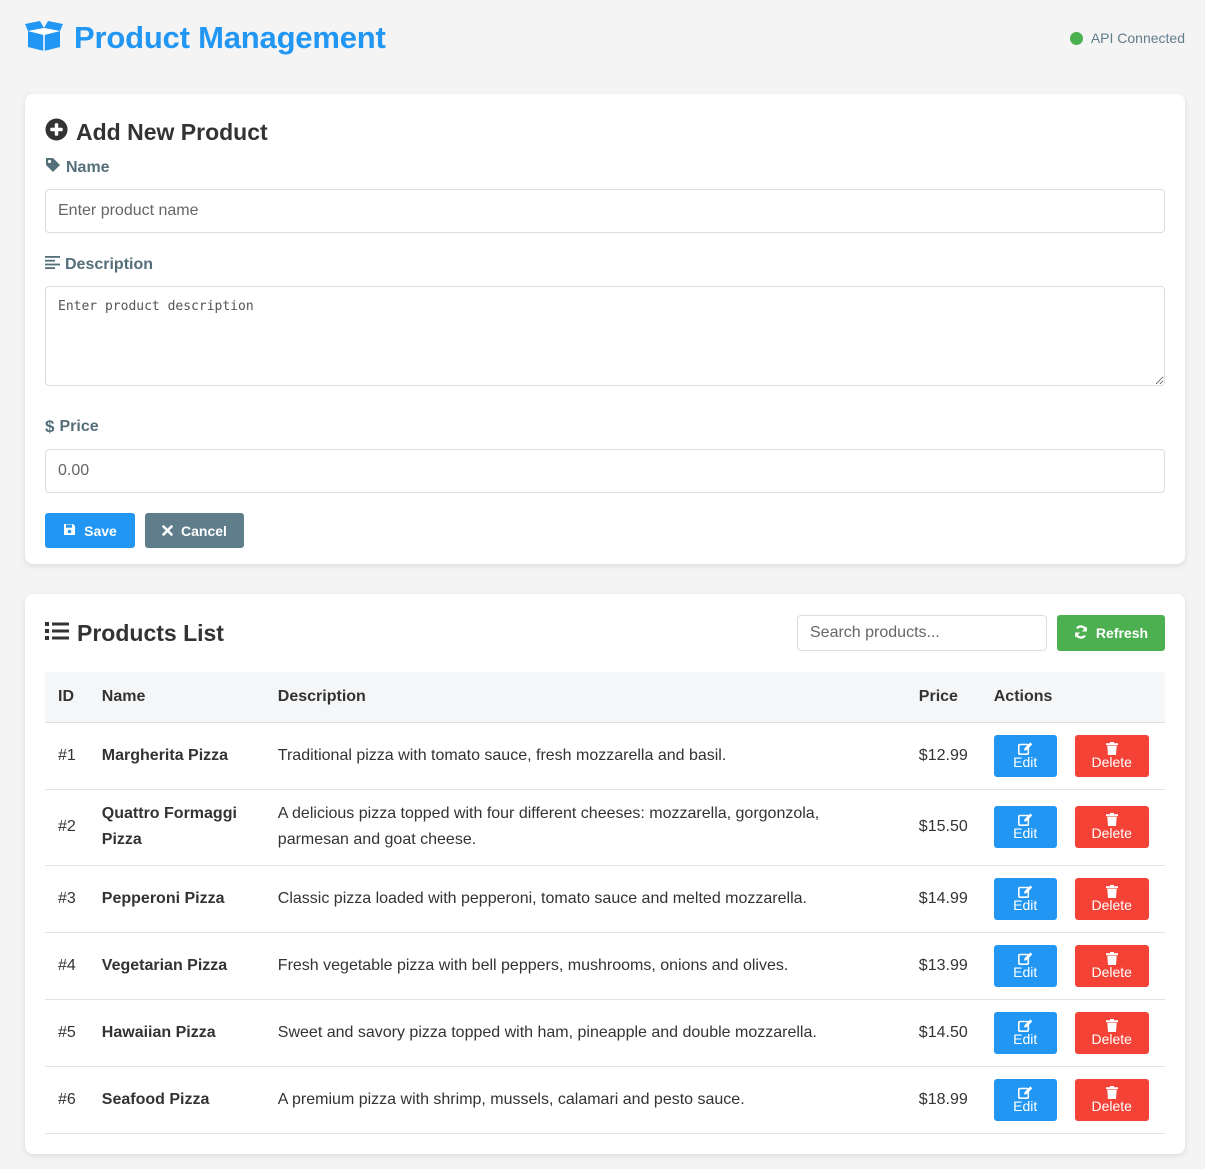 This screenshot has width=1205, height=1169. What do you see at coordinates (67, 827) in the screenshot?
I see `cell-id: #2` at bounding box center [67, 827].